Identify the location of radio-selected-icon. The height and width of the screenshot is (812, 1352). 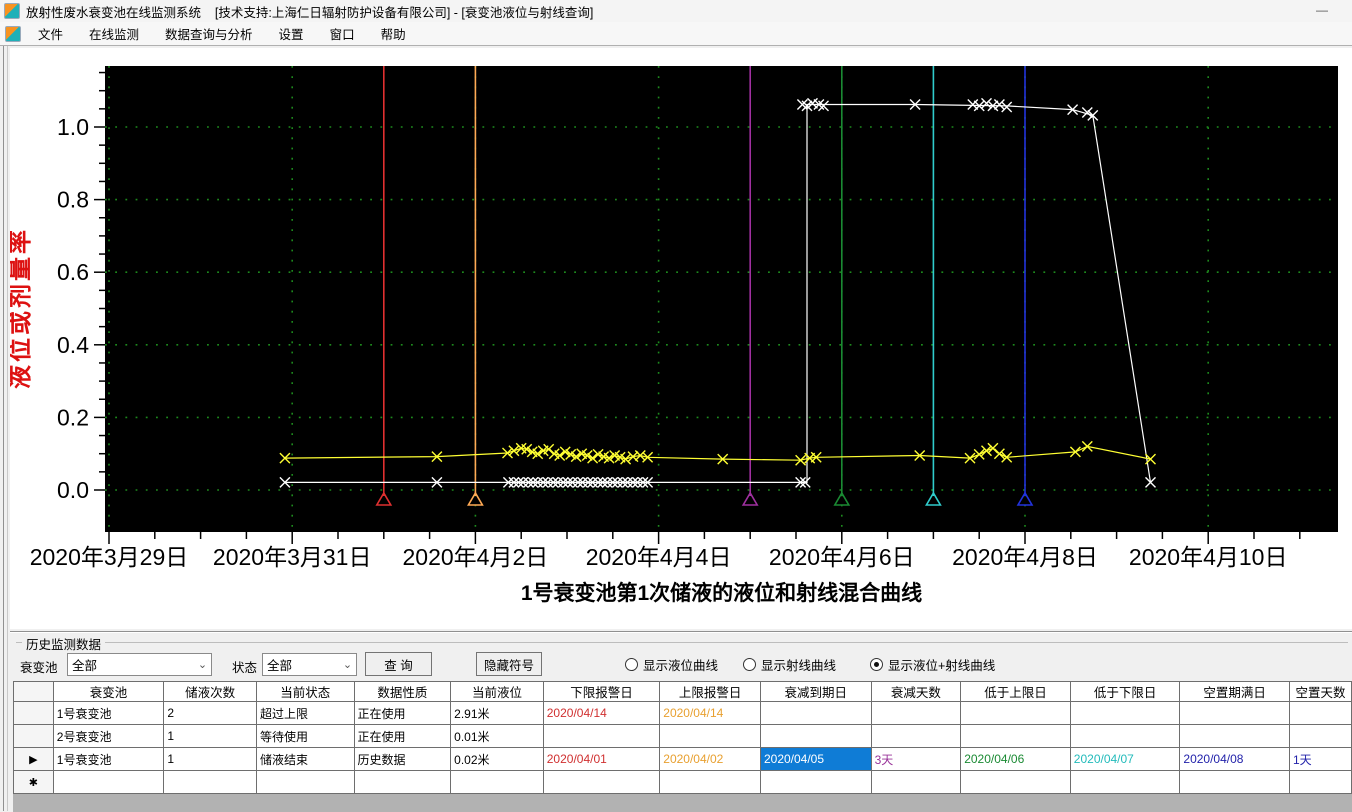
(876, 664).